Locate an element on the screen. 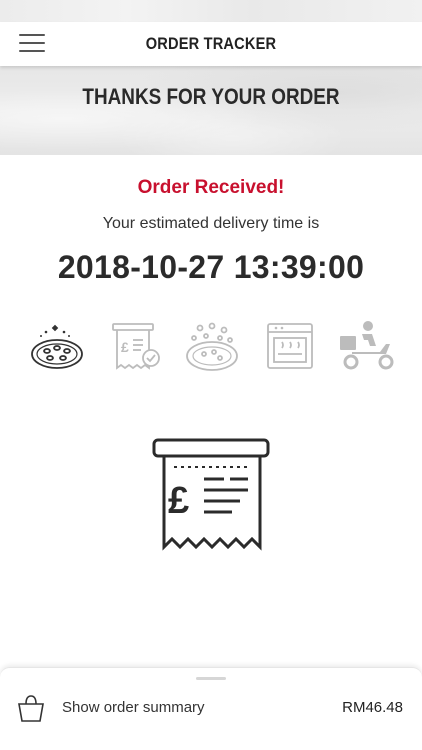 The height and width of the screenshot is (750, 422). basket-icon is located at coordinates (31, 708).